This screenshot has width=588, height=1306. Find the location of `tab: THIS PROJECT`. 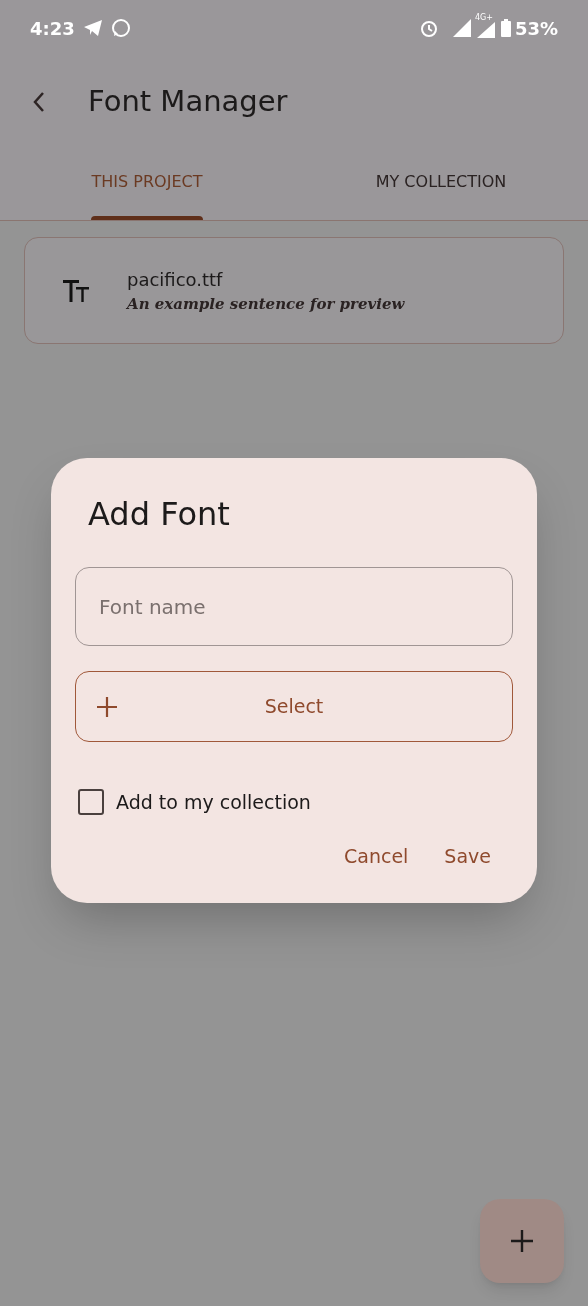

tab: THIS PROJECT is located at coordinates (147, 184).